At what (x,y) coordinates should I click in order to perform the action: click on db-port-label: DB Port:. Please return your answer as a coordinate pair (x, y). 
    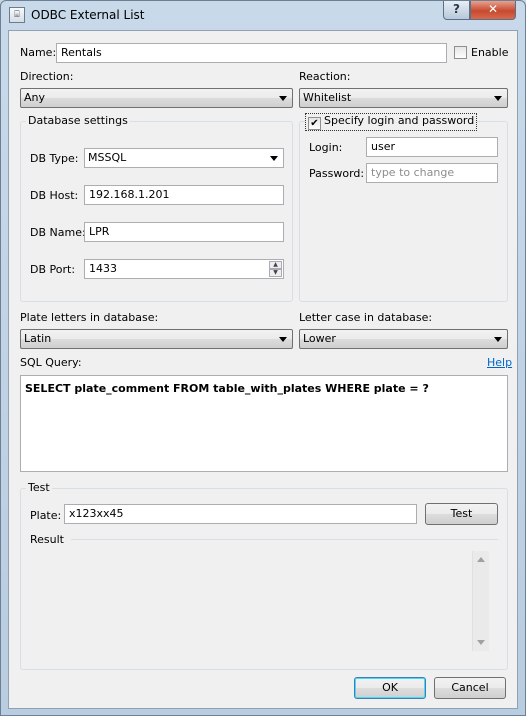
    Looking at the image, I should click on (53, 269).